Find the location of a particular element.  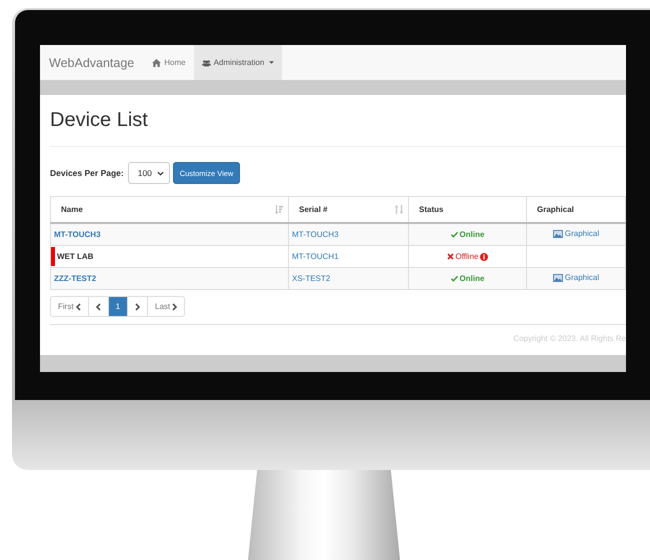

nav-item: Home is located at coordinates (169, 62).